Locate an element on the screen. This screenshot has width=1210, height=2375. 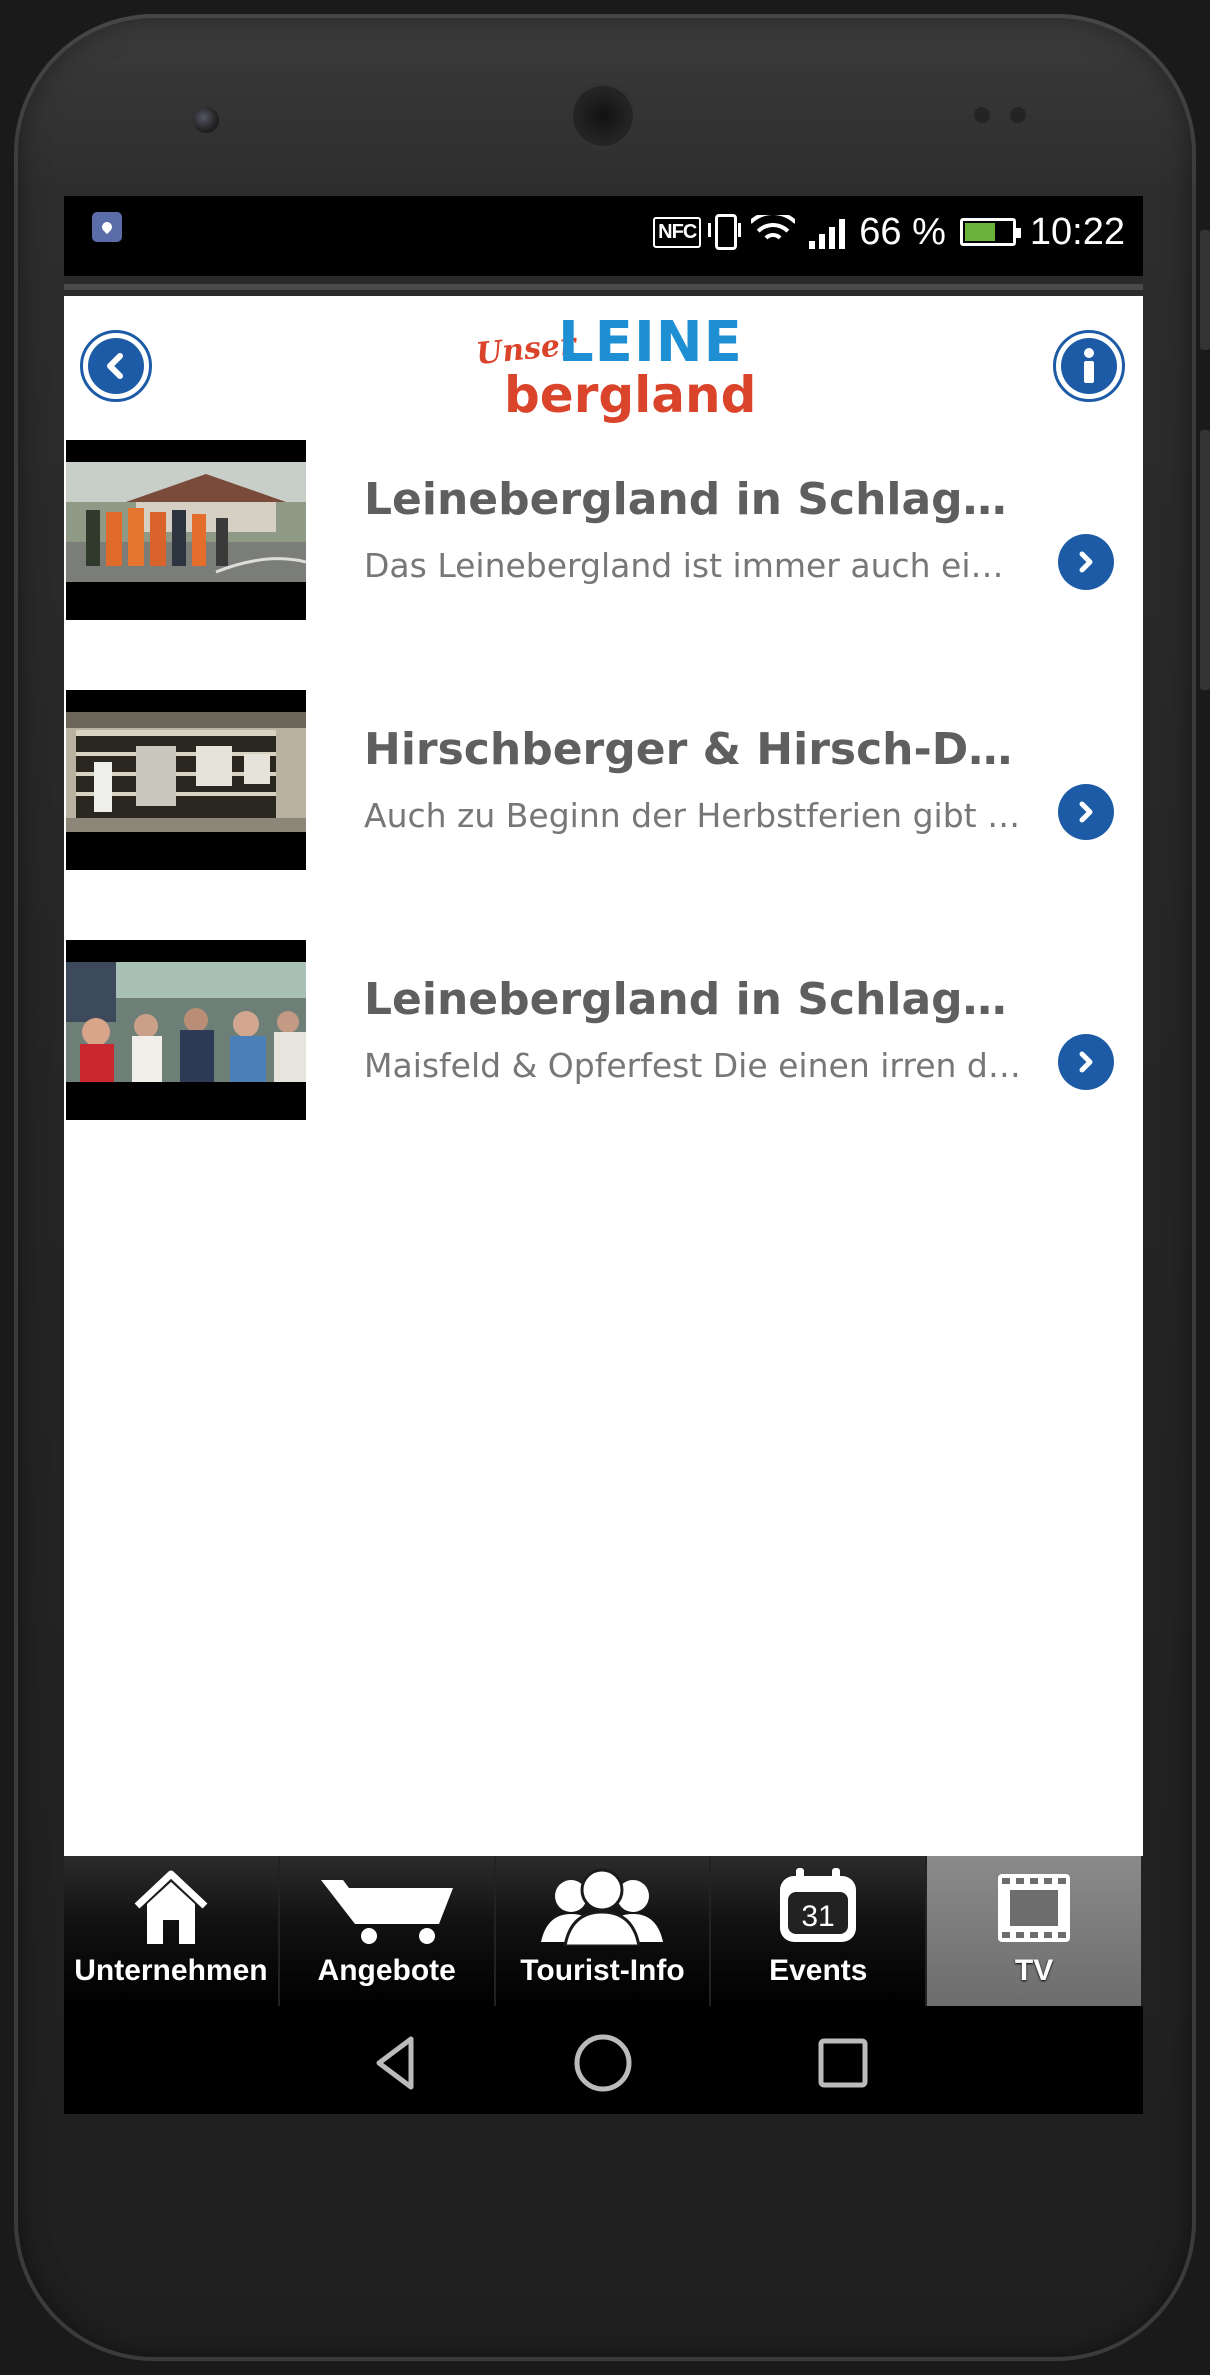
map-pin-icon is located at coordinates (107, 227).